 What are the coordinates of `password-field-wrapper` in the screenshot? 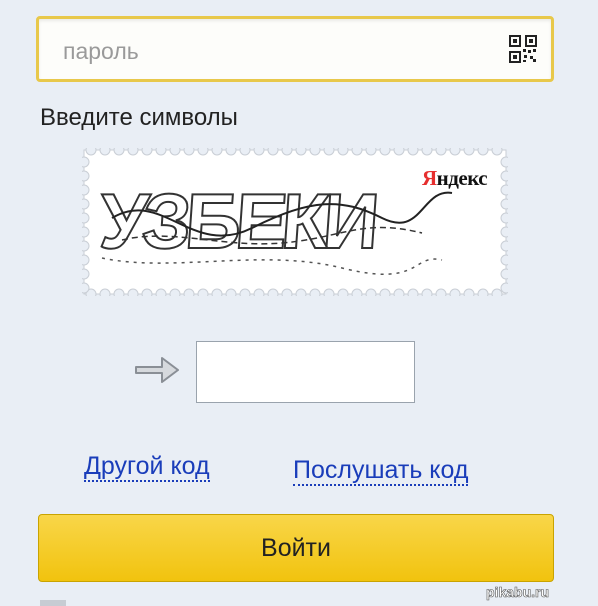 It's located at (295, 49).